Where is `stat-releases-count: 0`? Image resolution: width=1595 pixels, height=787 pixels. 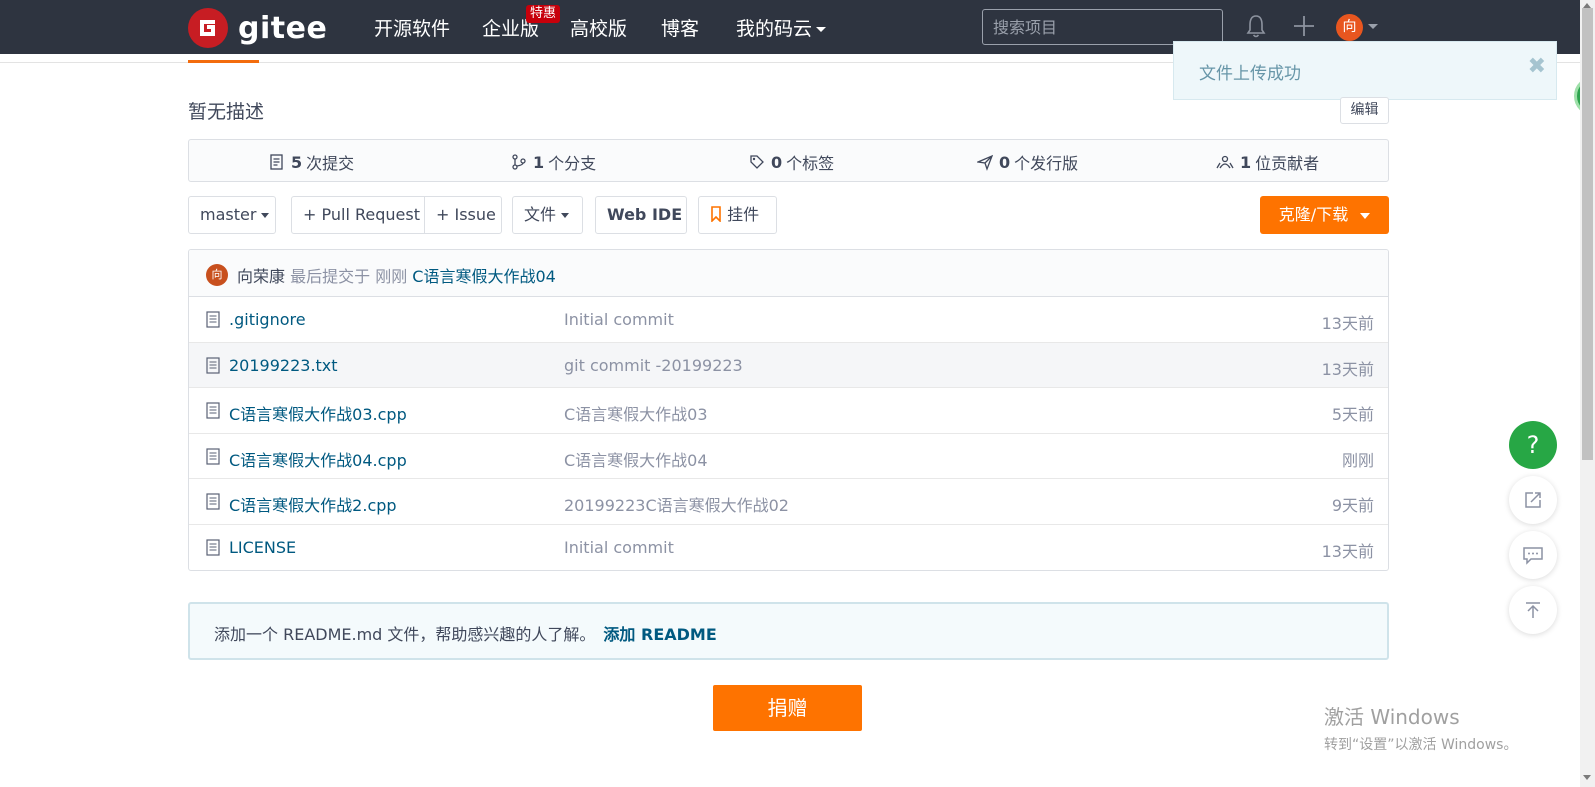
stat-releases-count: 0 is located at coordinates (1005, 162).